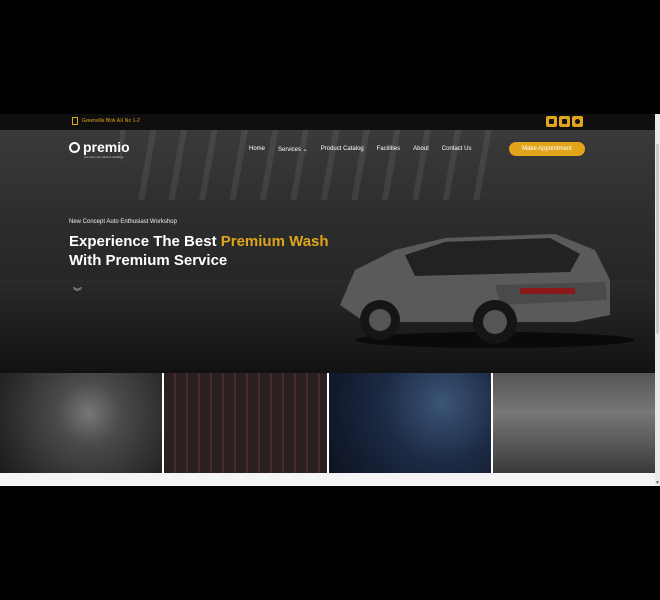  What do you see at coordinates (573, 423) in the screenshot?
I see `gallery-image-foam-wash` at bounding box center [573, 423].